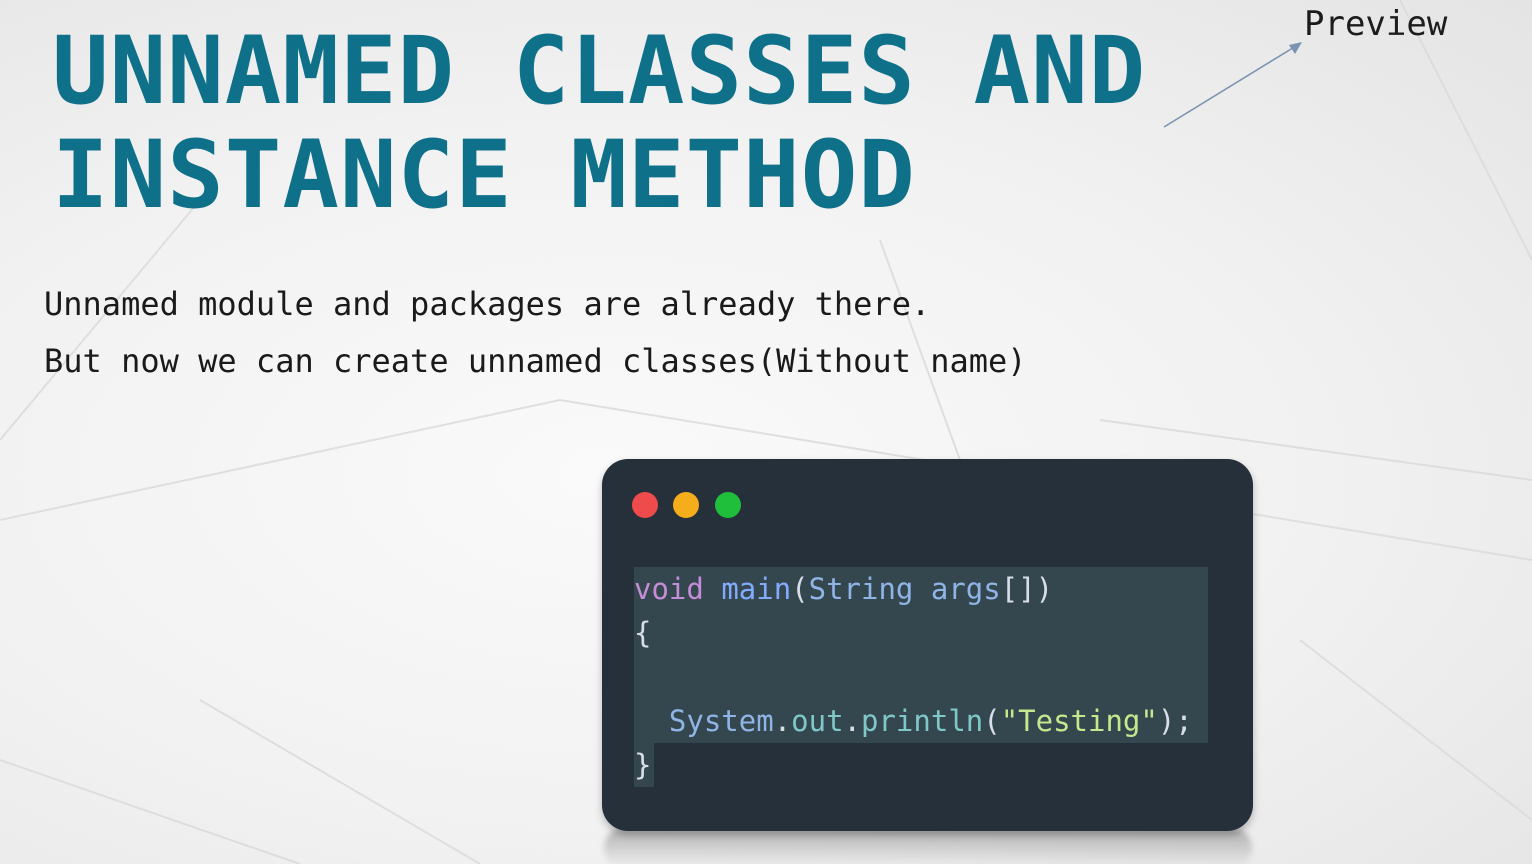 Image resolution: width=1532 pixels, height=864 pixels. What do you see at coordinates (965, 589) in the screenshot?
I see `code-parameter: args` at bounding box center [965, 589].